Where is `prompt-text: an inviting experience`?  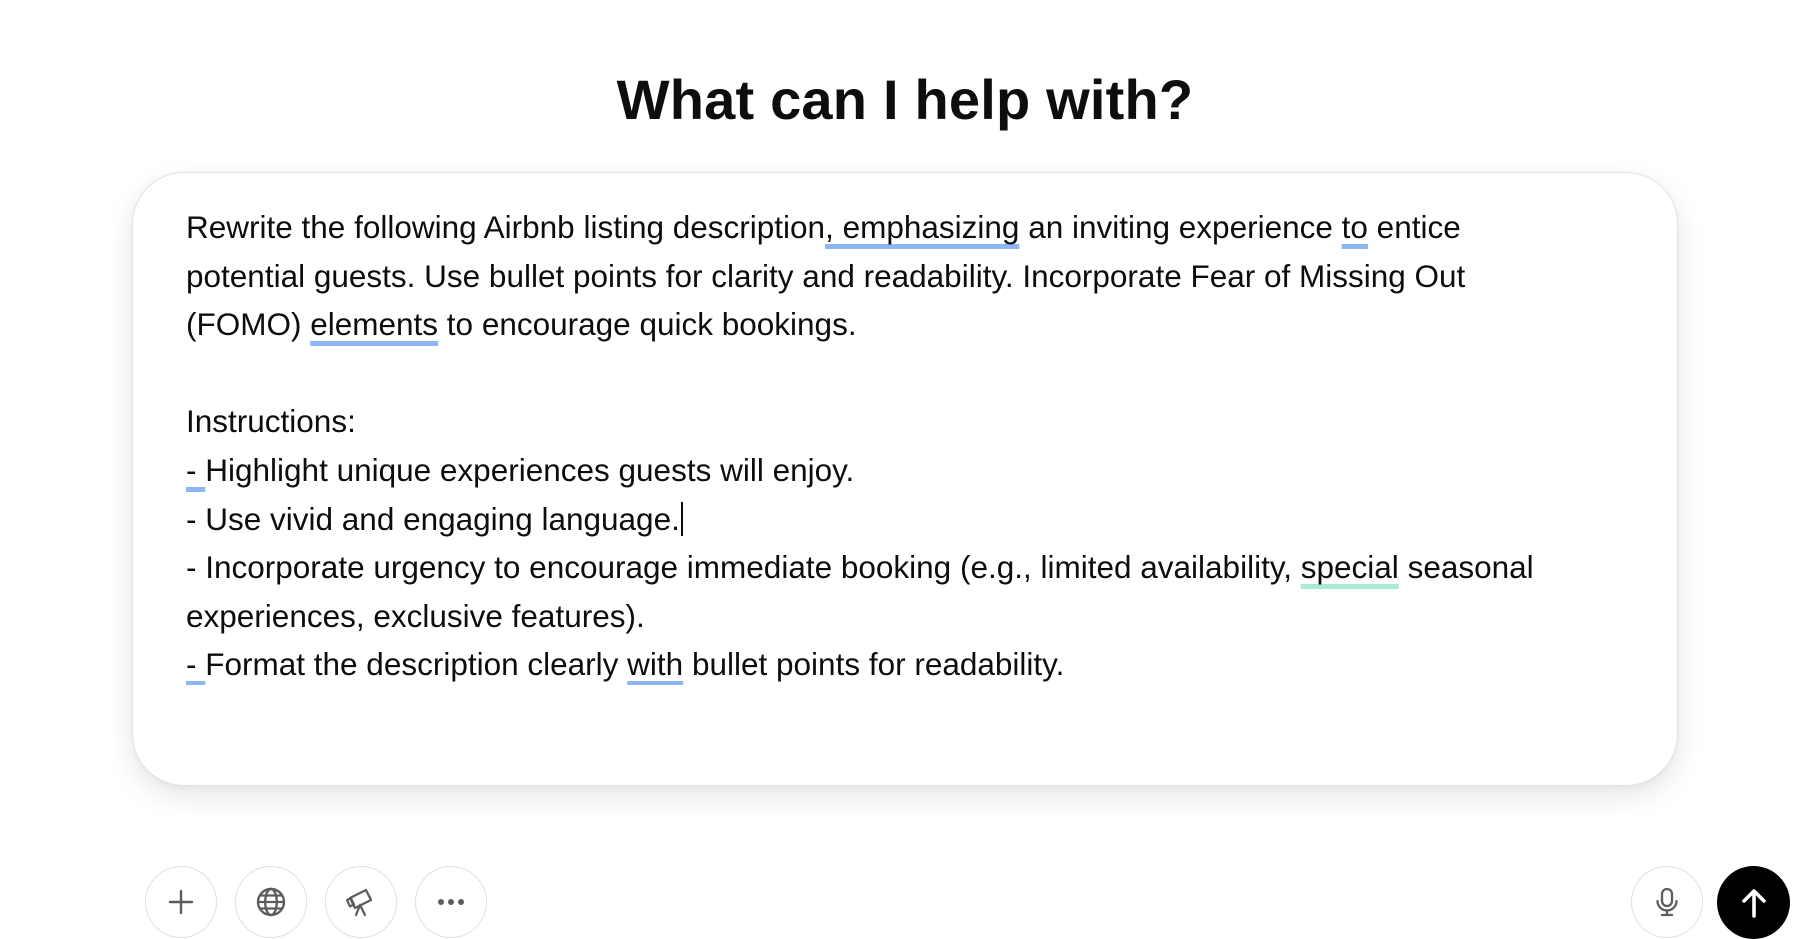 prompt-text: an inviting experience is located at coordinates (1180, 227).